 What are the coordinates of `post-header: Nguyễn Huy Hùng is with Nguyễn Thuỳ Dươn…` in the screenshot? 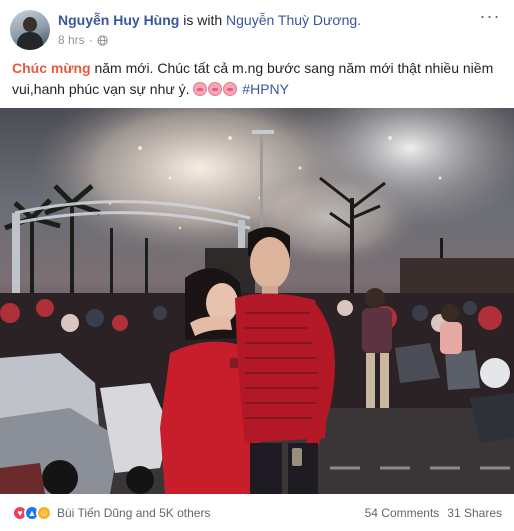 It's located at (209, 20).